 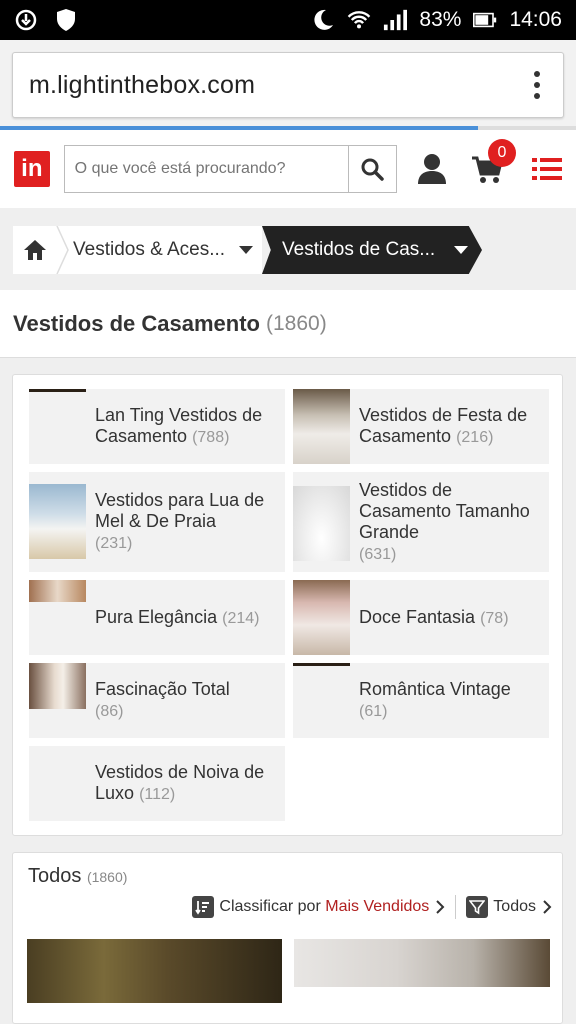 I want to click on search-box, so click(x=230, y=169).